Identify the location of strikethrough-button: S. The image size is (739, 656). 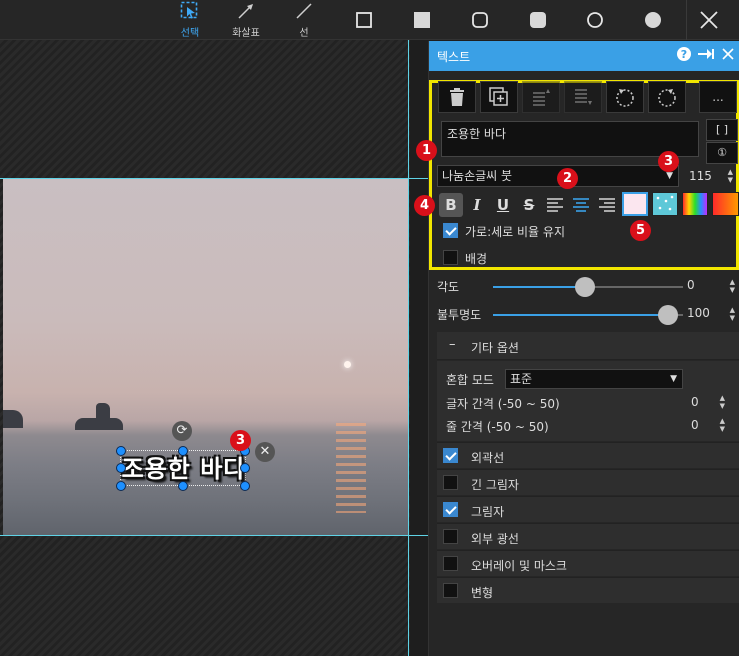
(529, 205).